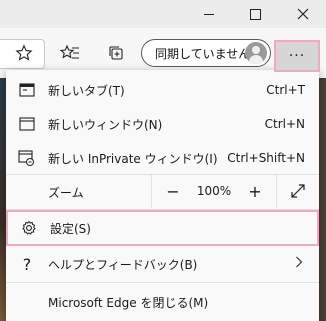  Describe the element at coordinates (162, 228) in the screenshot. I see `menu-item-settings: 設定(S)` at that location.